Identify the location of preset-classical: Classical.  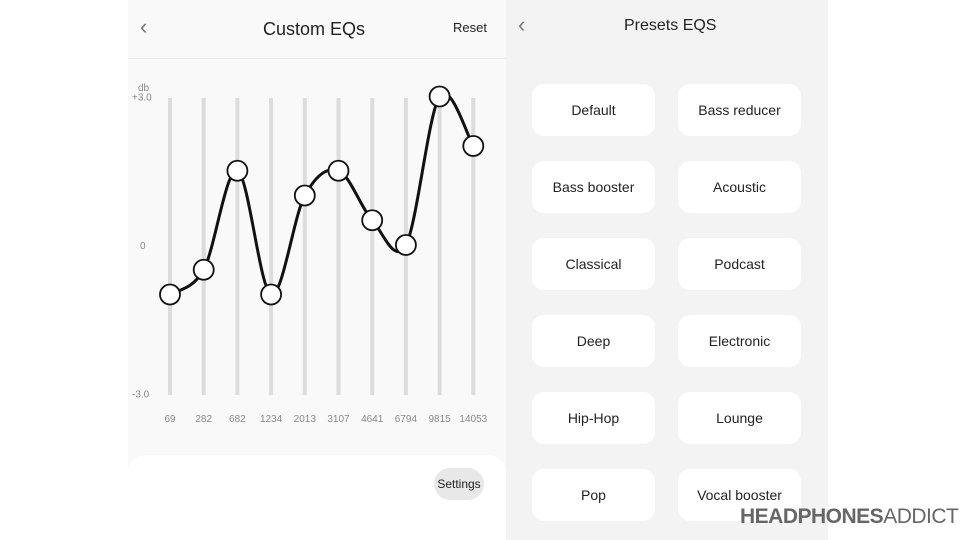
(593, 264).